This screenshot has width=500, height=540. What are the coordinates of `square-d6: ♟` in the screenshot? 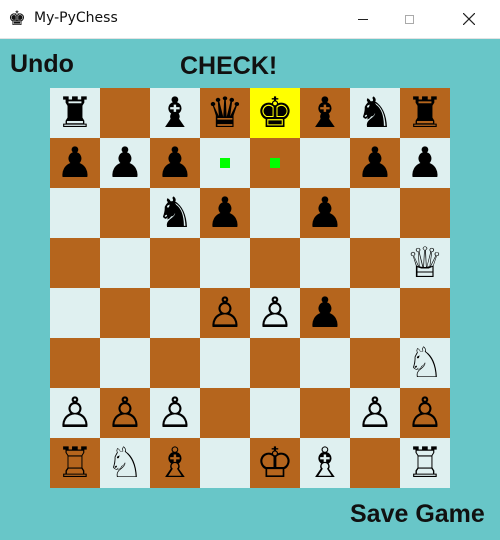 It's located at (225, 213).